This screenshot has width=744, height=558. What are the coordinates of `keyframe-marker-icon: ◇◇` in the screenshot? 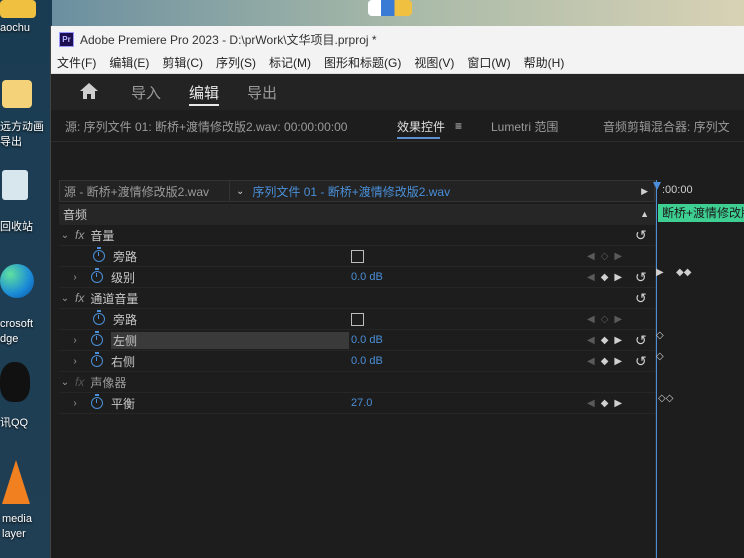 It's located at (665, 398).